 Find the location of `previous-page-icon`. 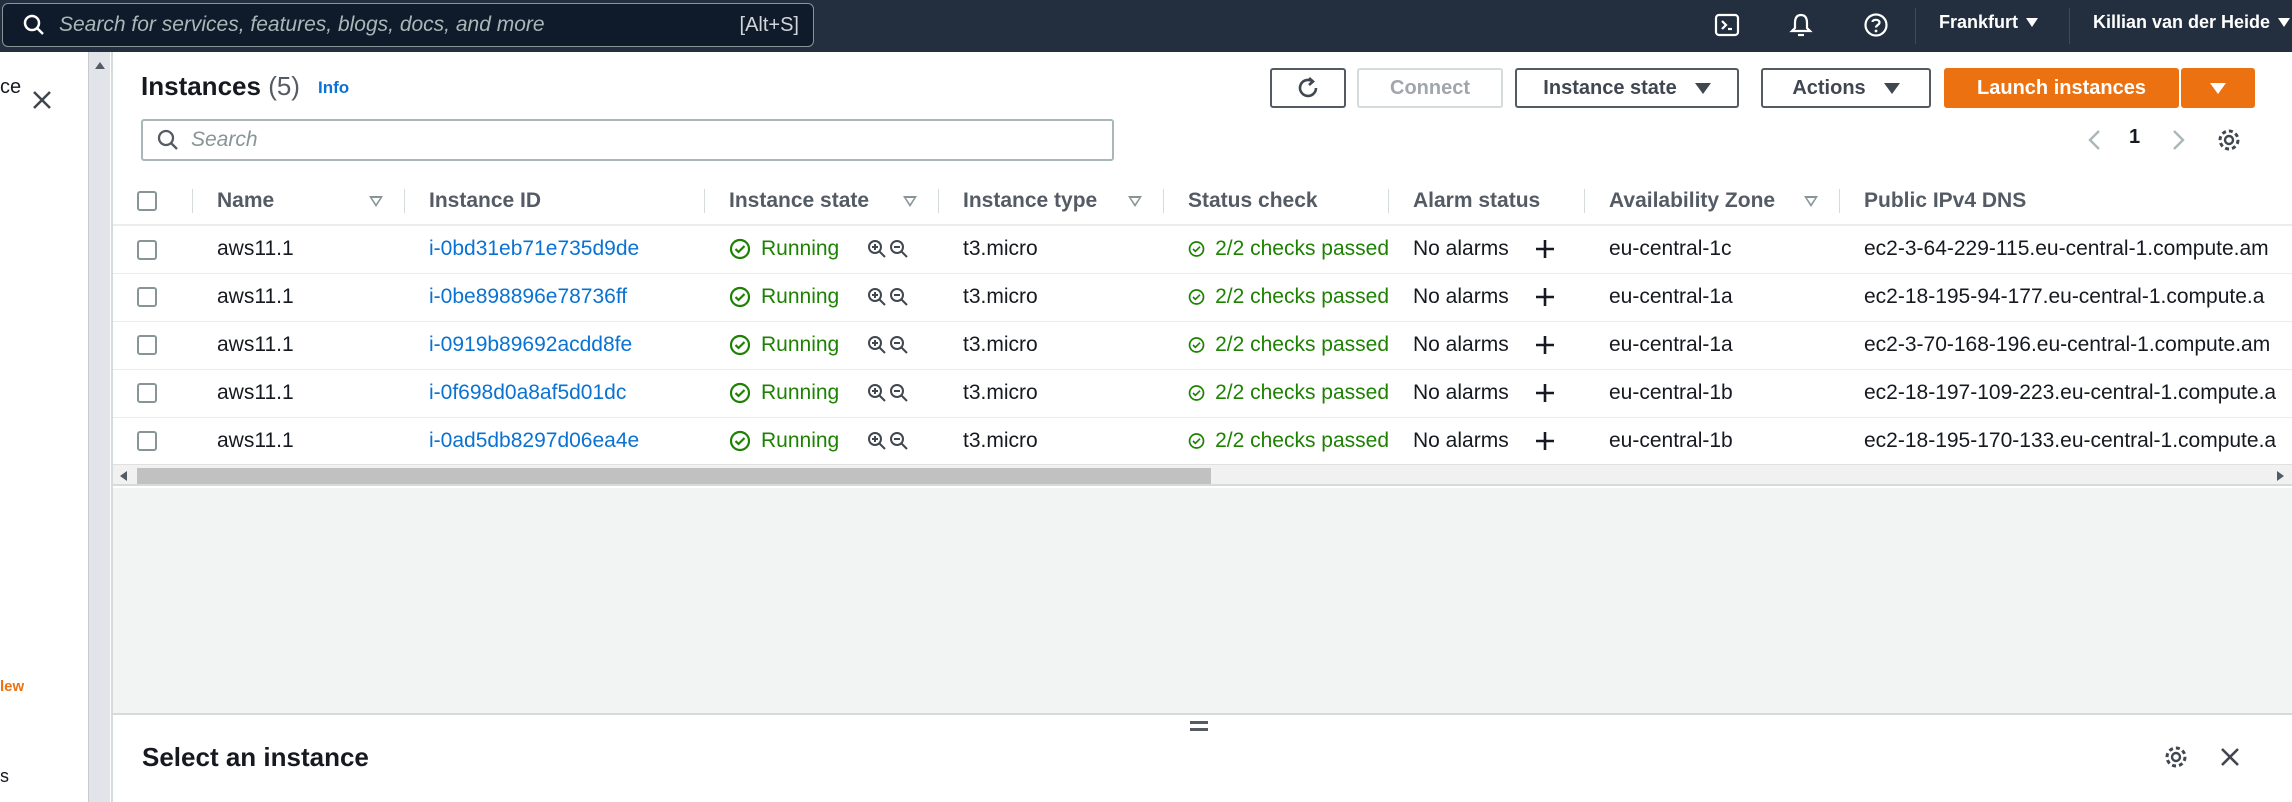

previous-page-icon is located at coordinates (2095, 140).